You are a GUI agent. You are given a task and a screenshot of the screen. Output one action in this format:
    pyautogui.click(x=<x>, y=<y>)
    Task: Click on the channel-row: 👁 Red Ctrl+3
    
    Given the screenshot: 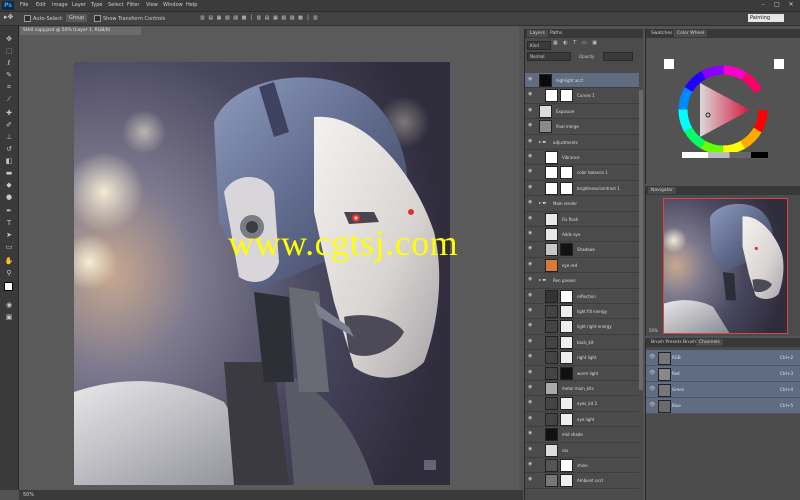 What is the action you would take?
    pyautogui.click(x=723, y=374)
    